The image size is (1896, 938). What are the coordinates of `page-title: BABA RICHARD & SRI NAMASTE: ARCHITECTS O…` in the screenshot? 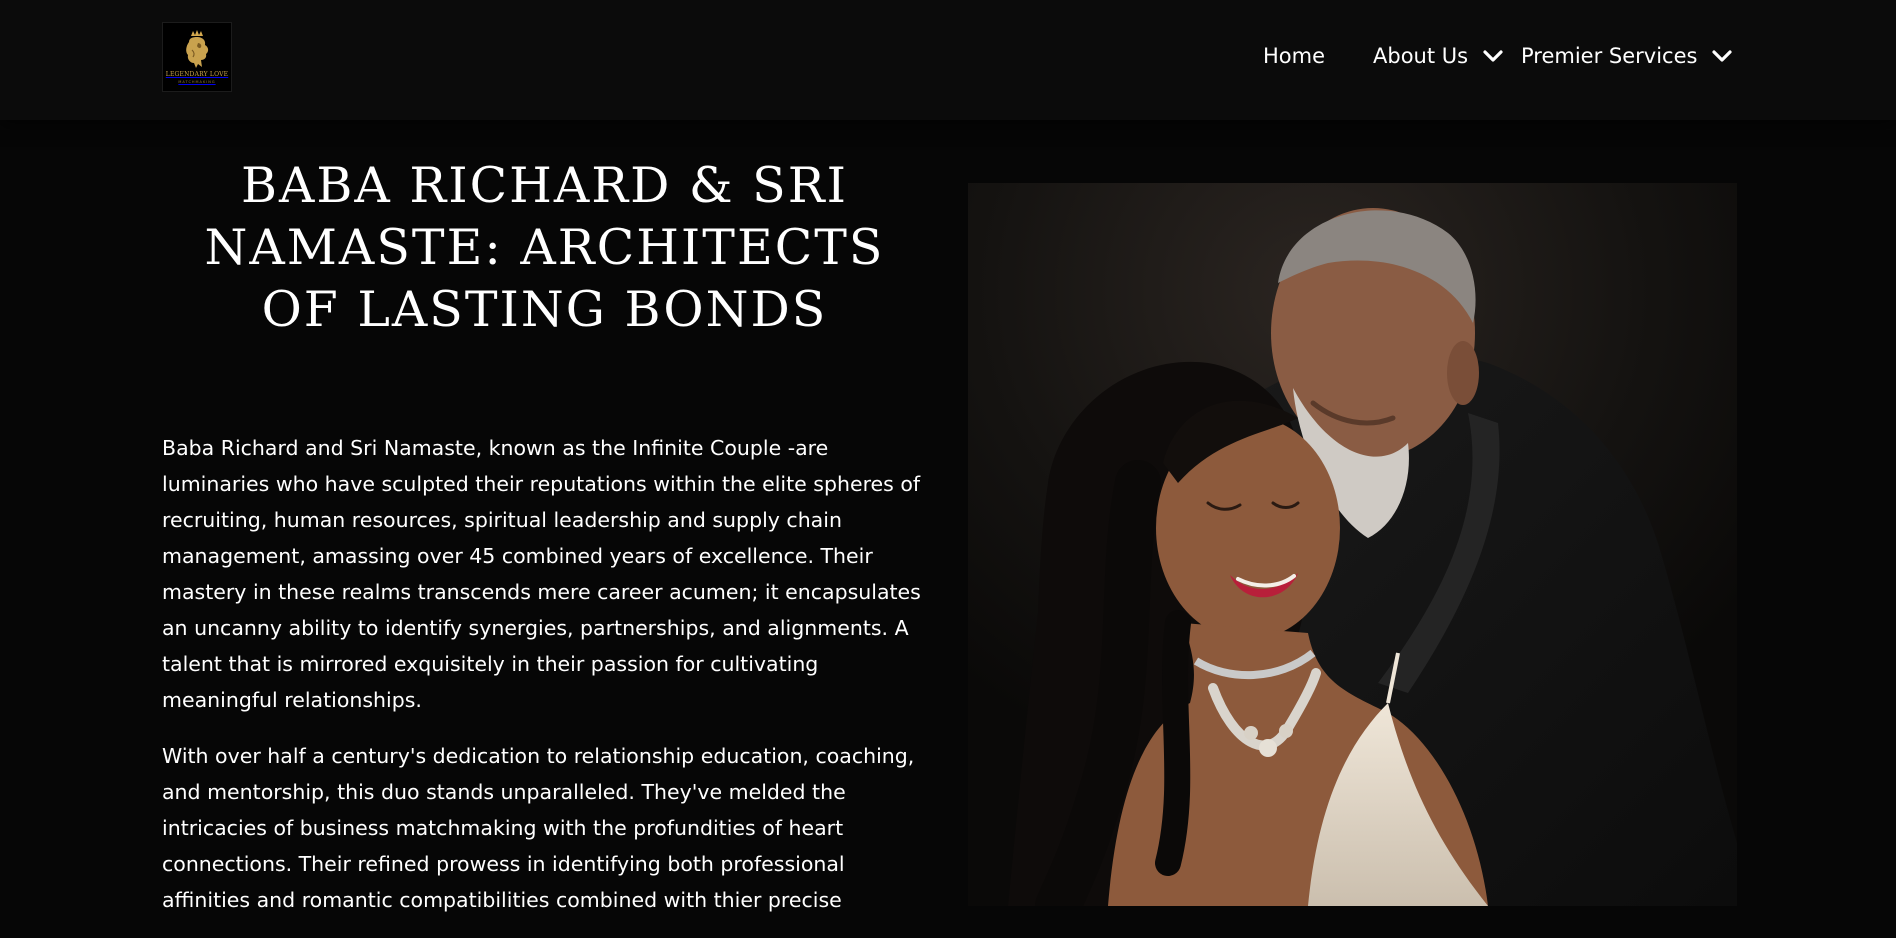 It's located at (544, 247).